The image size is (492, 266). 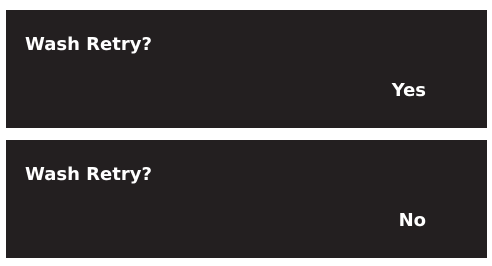 What do you see at coordinates (412, 221) in the screenshot?
I see `wash-retry-option-no: No` at bounding box center [412, 221].